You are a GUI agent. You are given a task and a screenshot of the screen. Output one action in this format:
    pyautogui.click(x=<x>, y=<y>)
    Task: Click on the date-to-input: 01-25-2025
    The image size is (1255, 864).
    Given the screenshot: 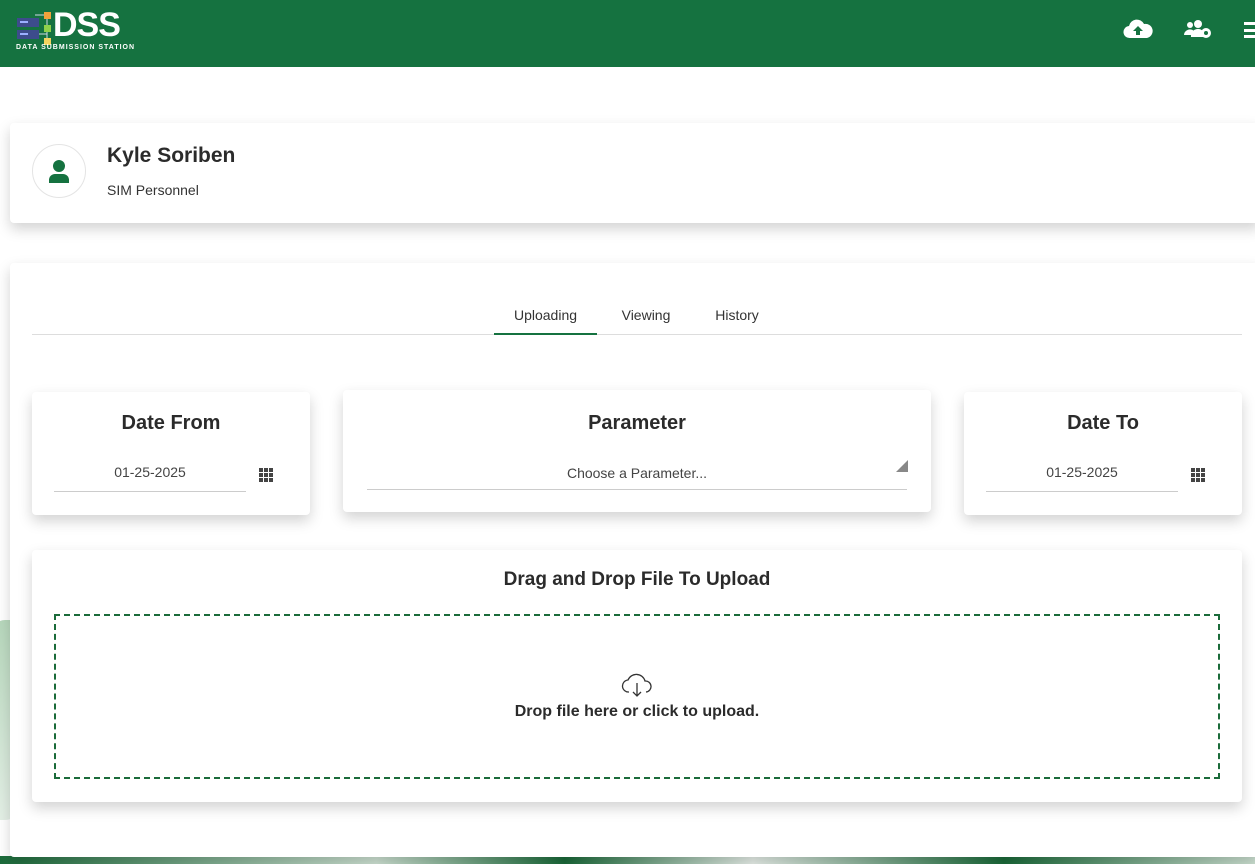 What is the action you would take?
    pyautogui.click(x=1082, y=478)
    